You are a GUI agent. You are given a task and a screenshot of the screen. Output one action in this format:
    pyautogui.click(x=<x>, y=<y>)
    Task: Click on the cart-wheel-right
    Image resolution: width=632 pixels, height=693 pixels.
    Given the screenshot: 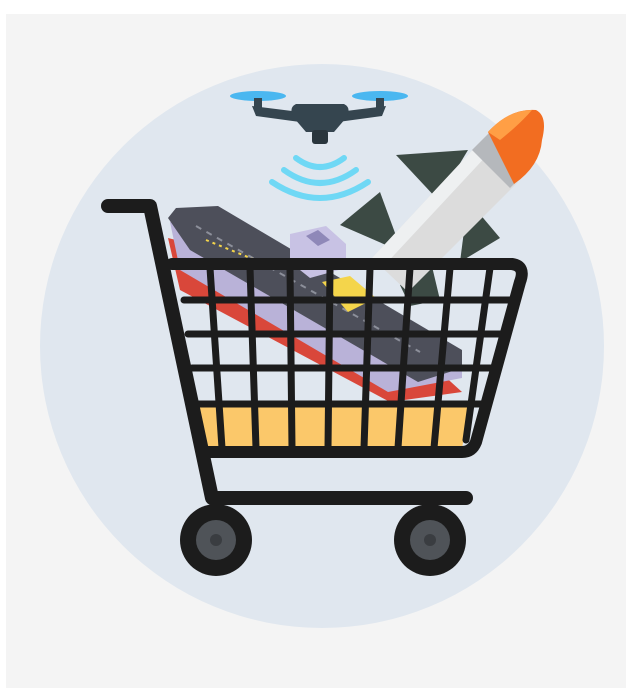 What is the action you would take?
    pyautogui.click(x=430, y=540)
    